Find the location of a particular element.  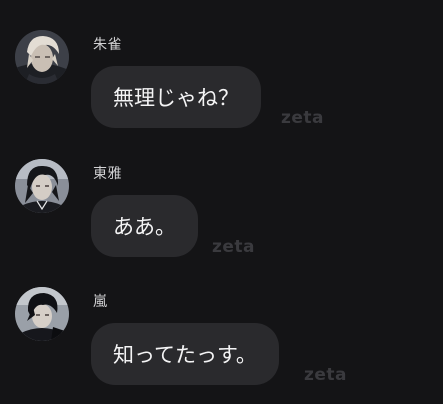

message-text: 知ってたっす。 is located at coordinates (185, 355).